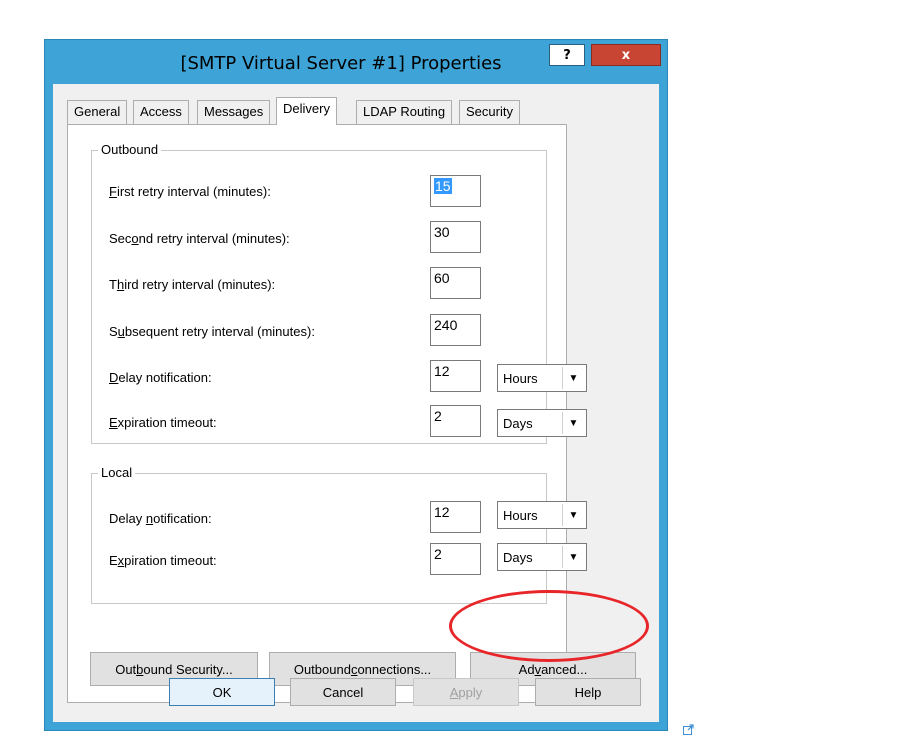 The height and width of the screenshot is (749, 906). What do you see at coordinates (163, 560) in the screenshot?
I see `local-expiration-timeout-label: Expiration timeout:` at bounding box center [163, 560].